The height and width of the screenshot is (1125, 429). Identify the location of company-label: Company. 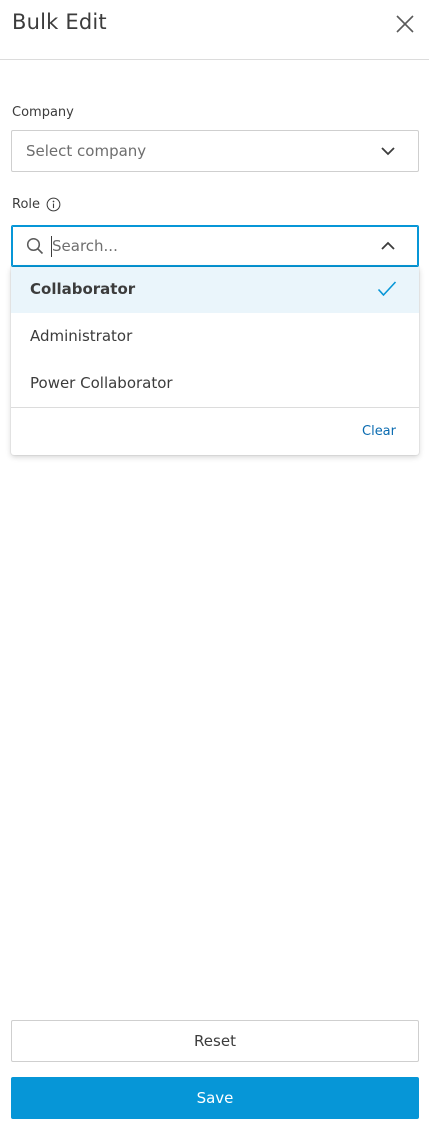
(43, 112).